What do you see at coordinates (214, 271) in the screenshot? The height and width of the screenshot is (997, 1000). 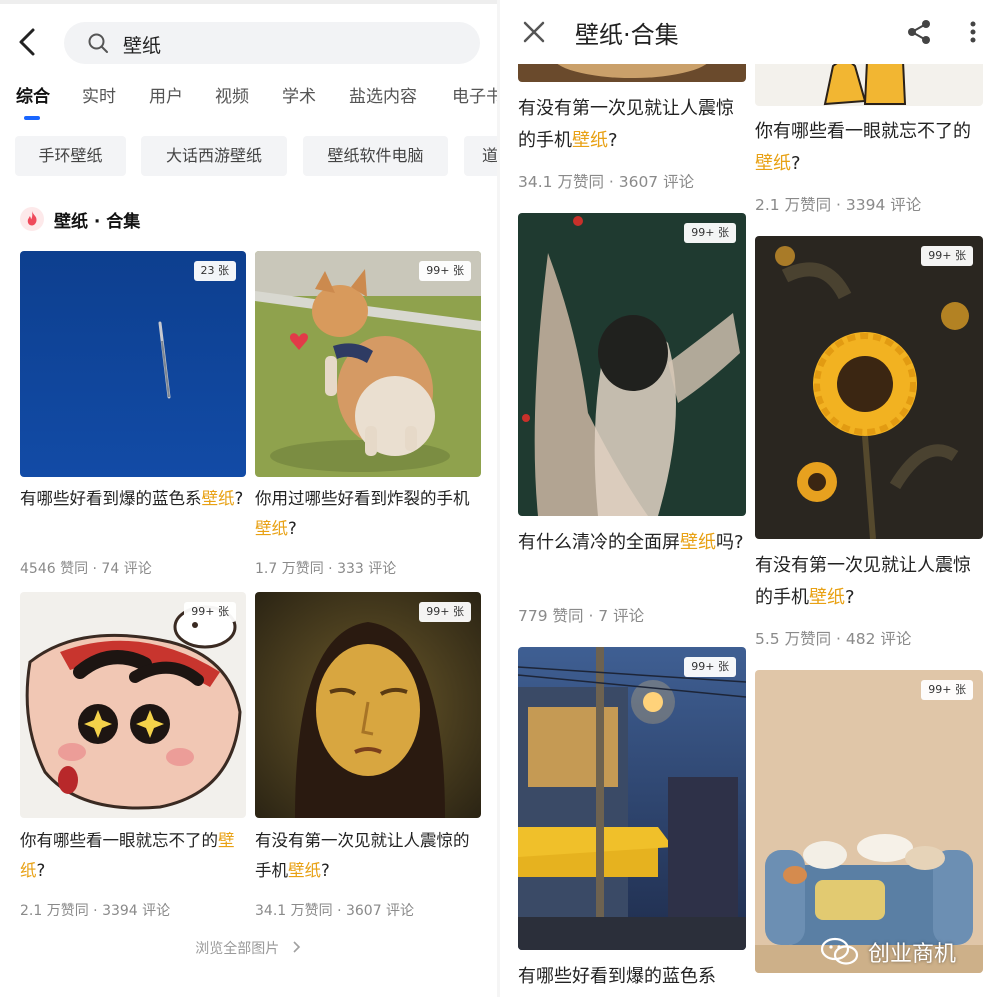 I see `image-count-badge: 23 张` at bounding box center [214, 271].